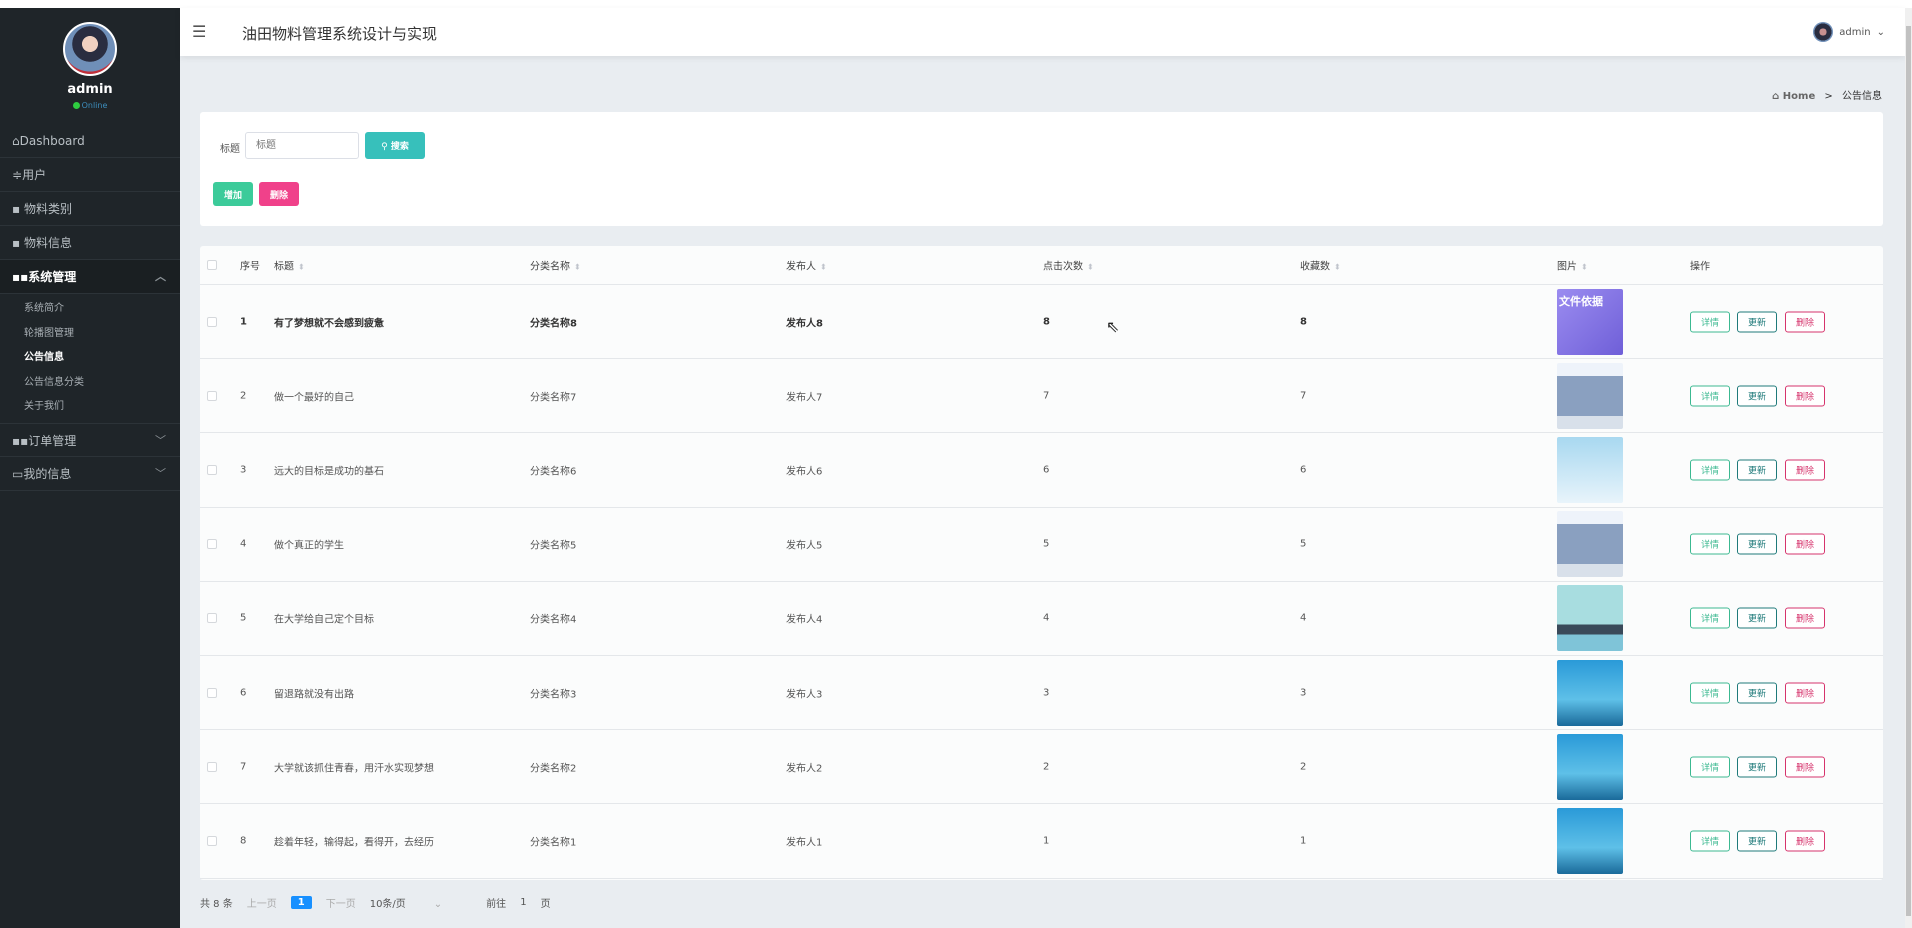 Image resolution: width=1912 pixels, height=928 pixels. What do you see at coordinates (90, 175) in the screenshot?
I see `sidebar-item-users: ≑用户` at bounding box center [90, 175].